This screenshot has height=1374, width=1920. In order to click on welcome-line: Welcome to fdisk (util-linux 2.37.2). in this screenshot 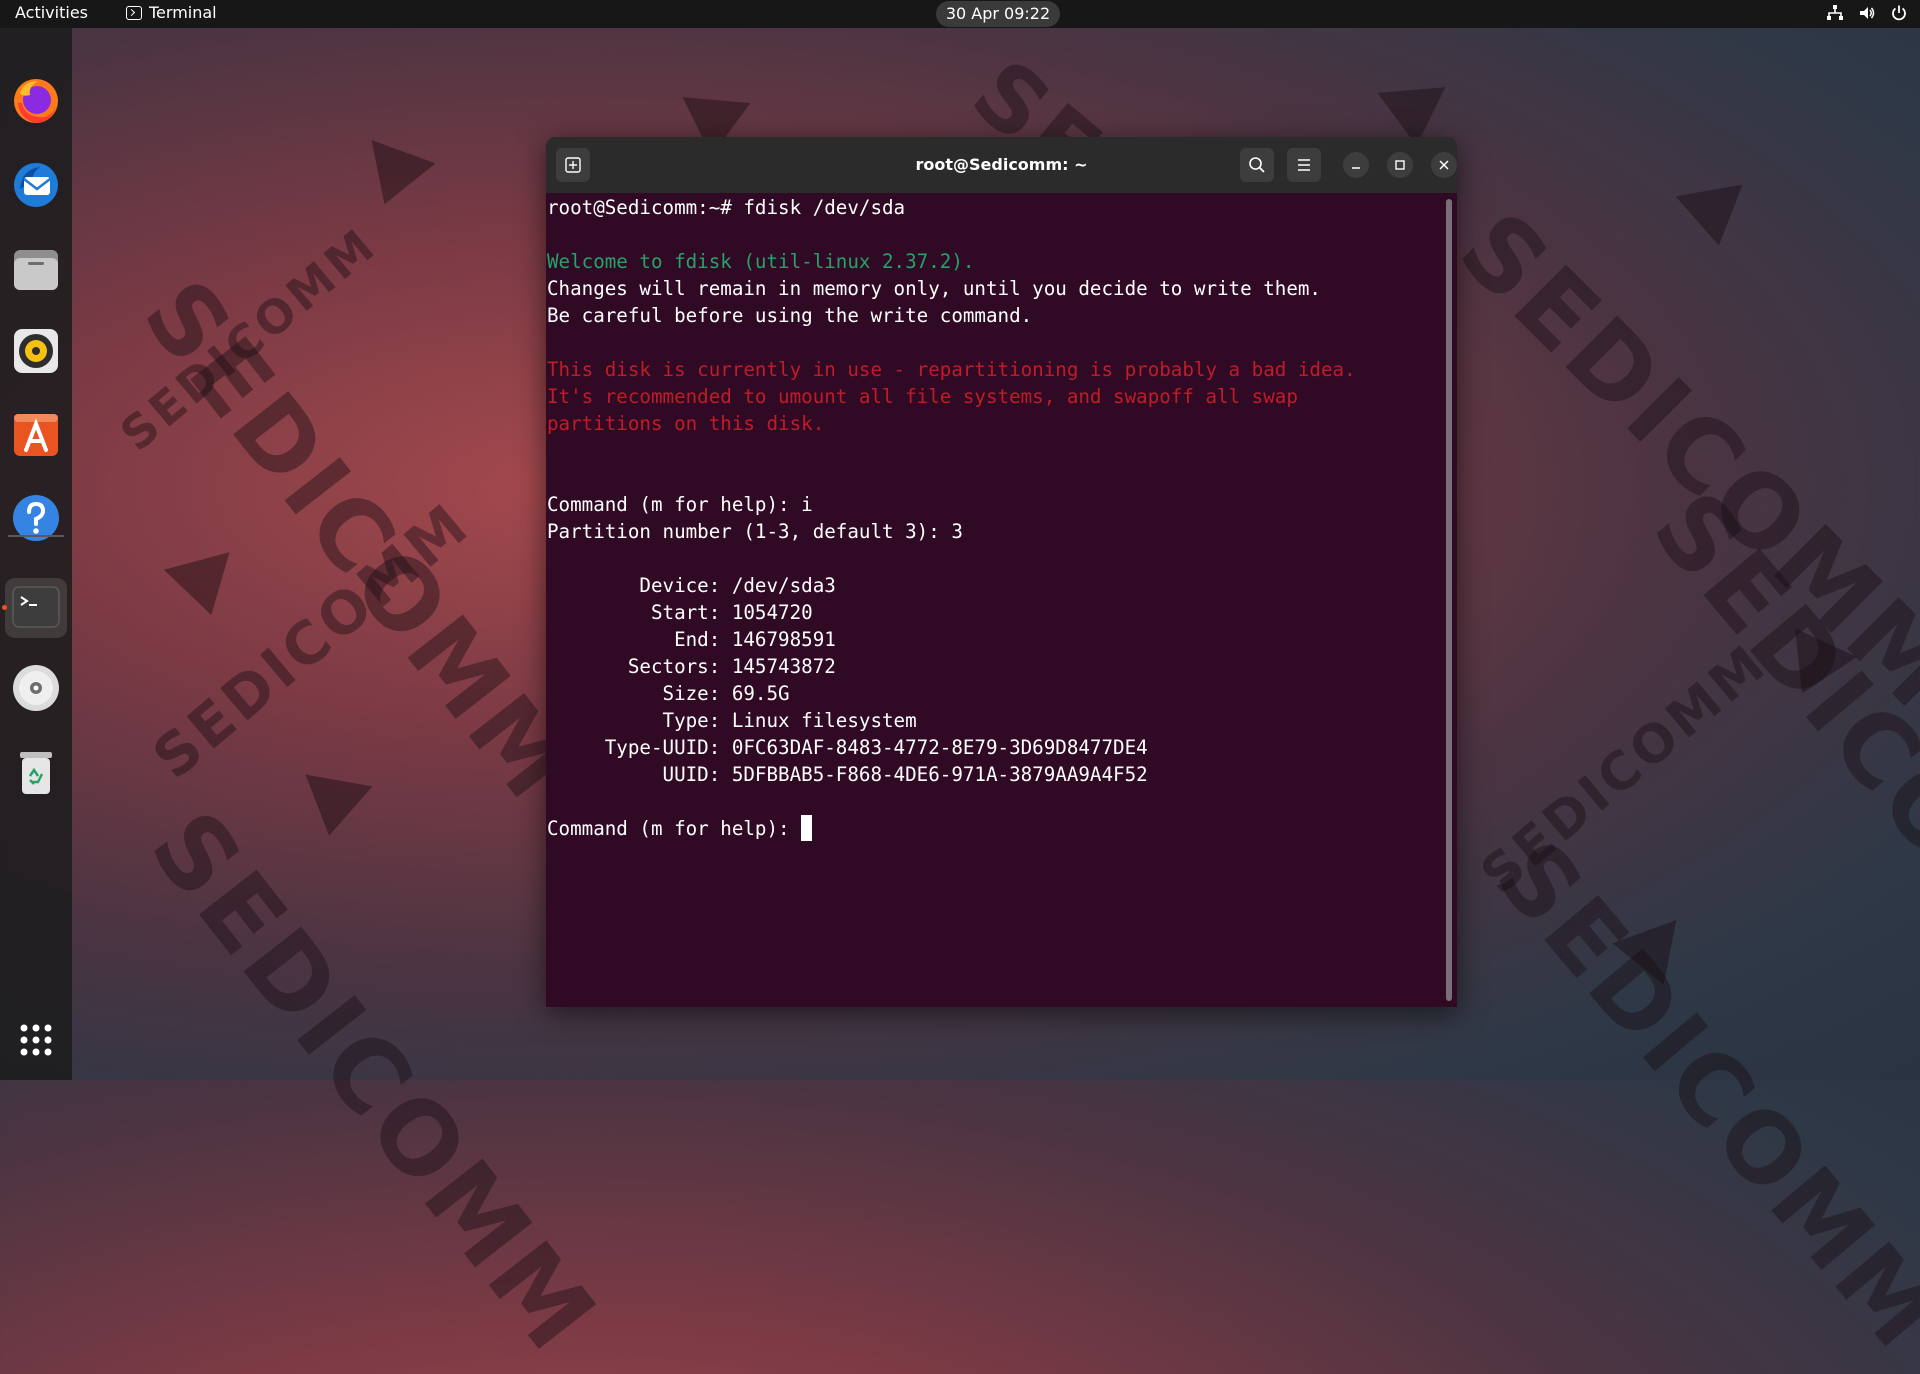, I will do `click(761, 261)`.